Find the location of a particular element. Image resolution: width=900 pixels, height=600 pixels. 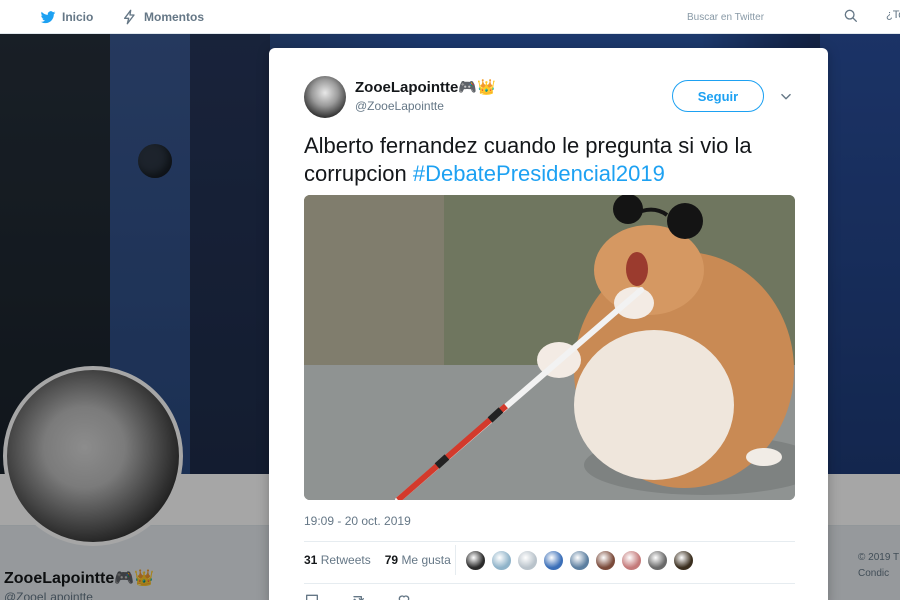

retweet-button is located at coordinates (358, 596).